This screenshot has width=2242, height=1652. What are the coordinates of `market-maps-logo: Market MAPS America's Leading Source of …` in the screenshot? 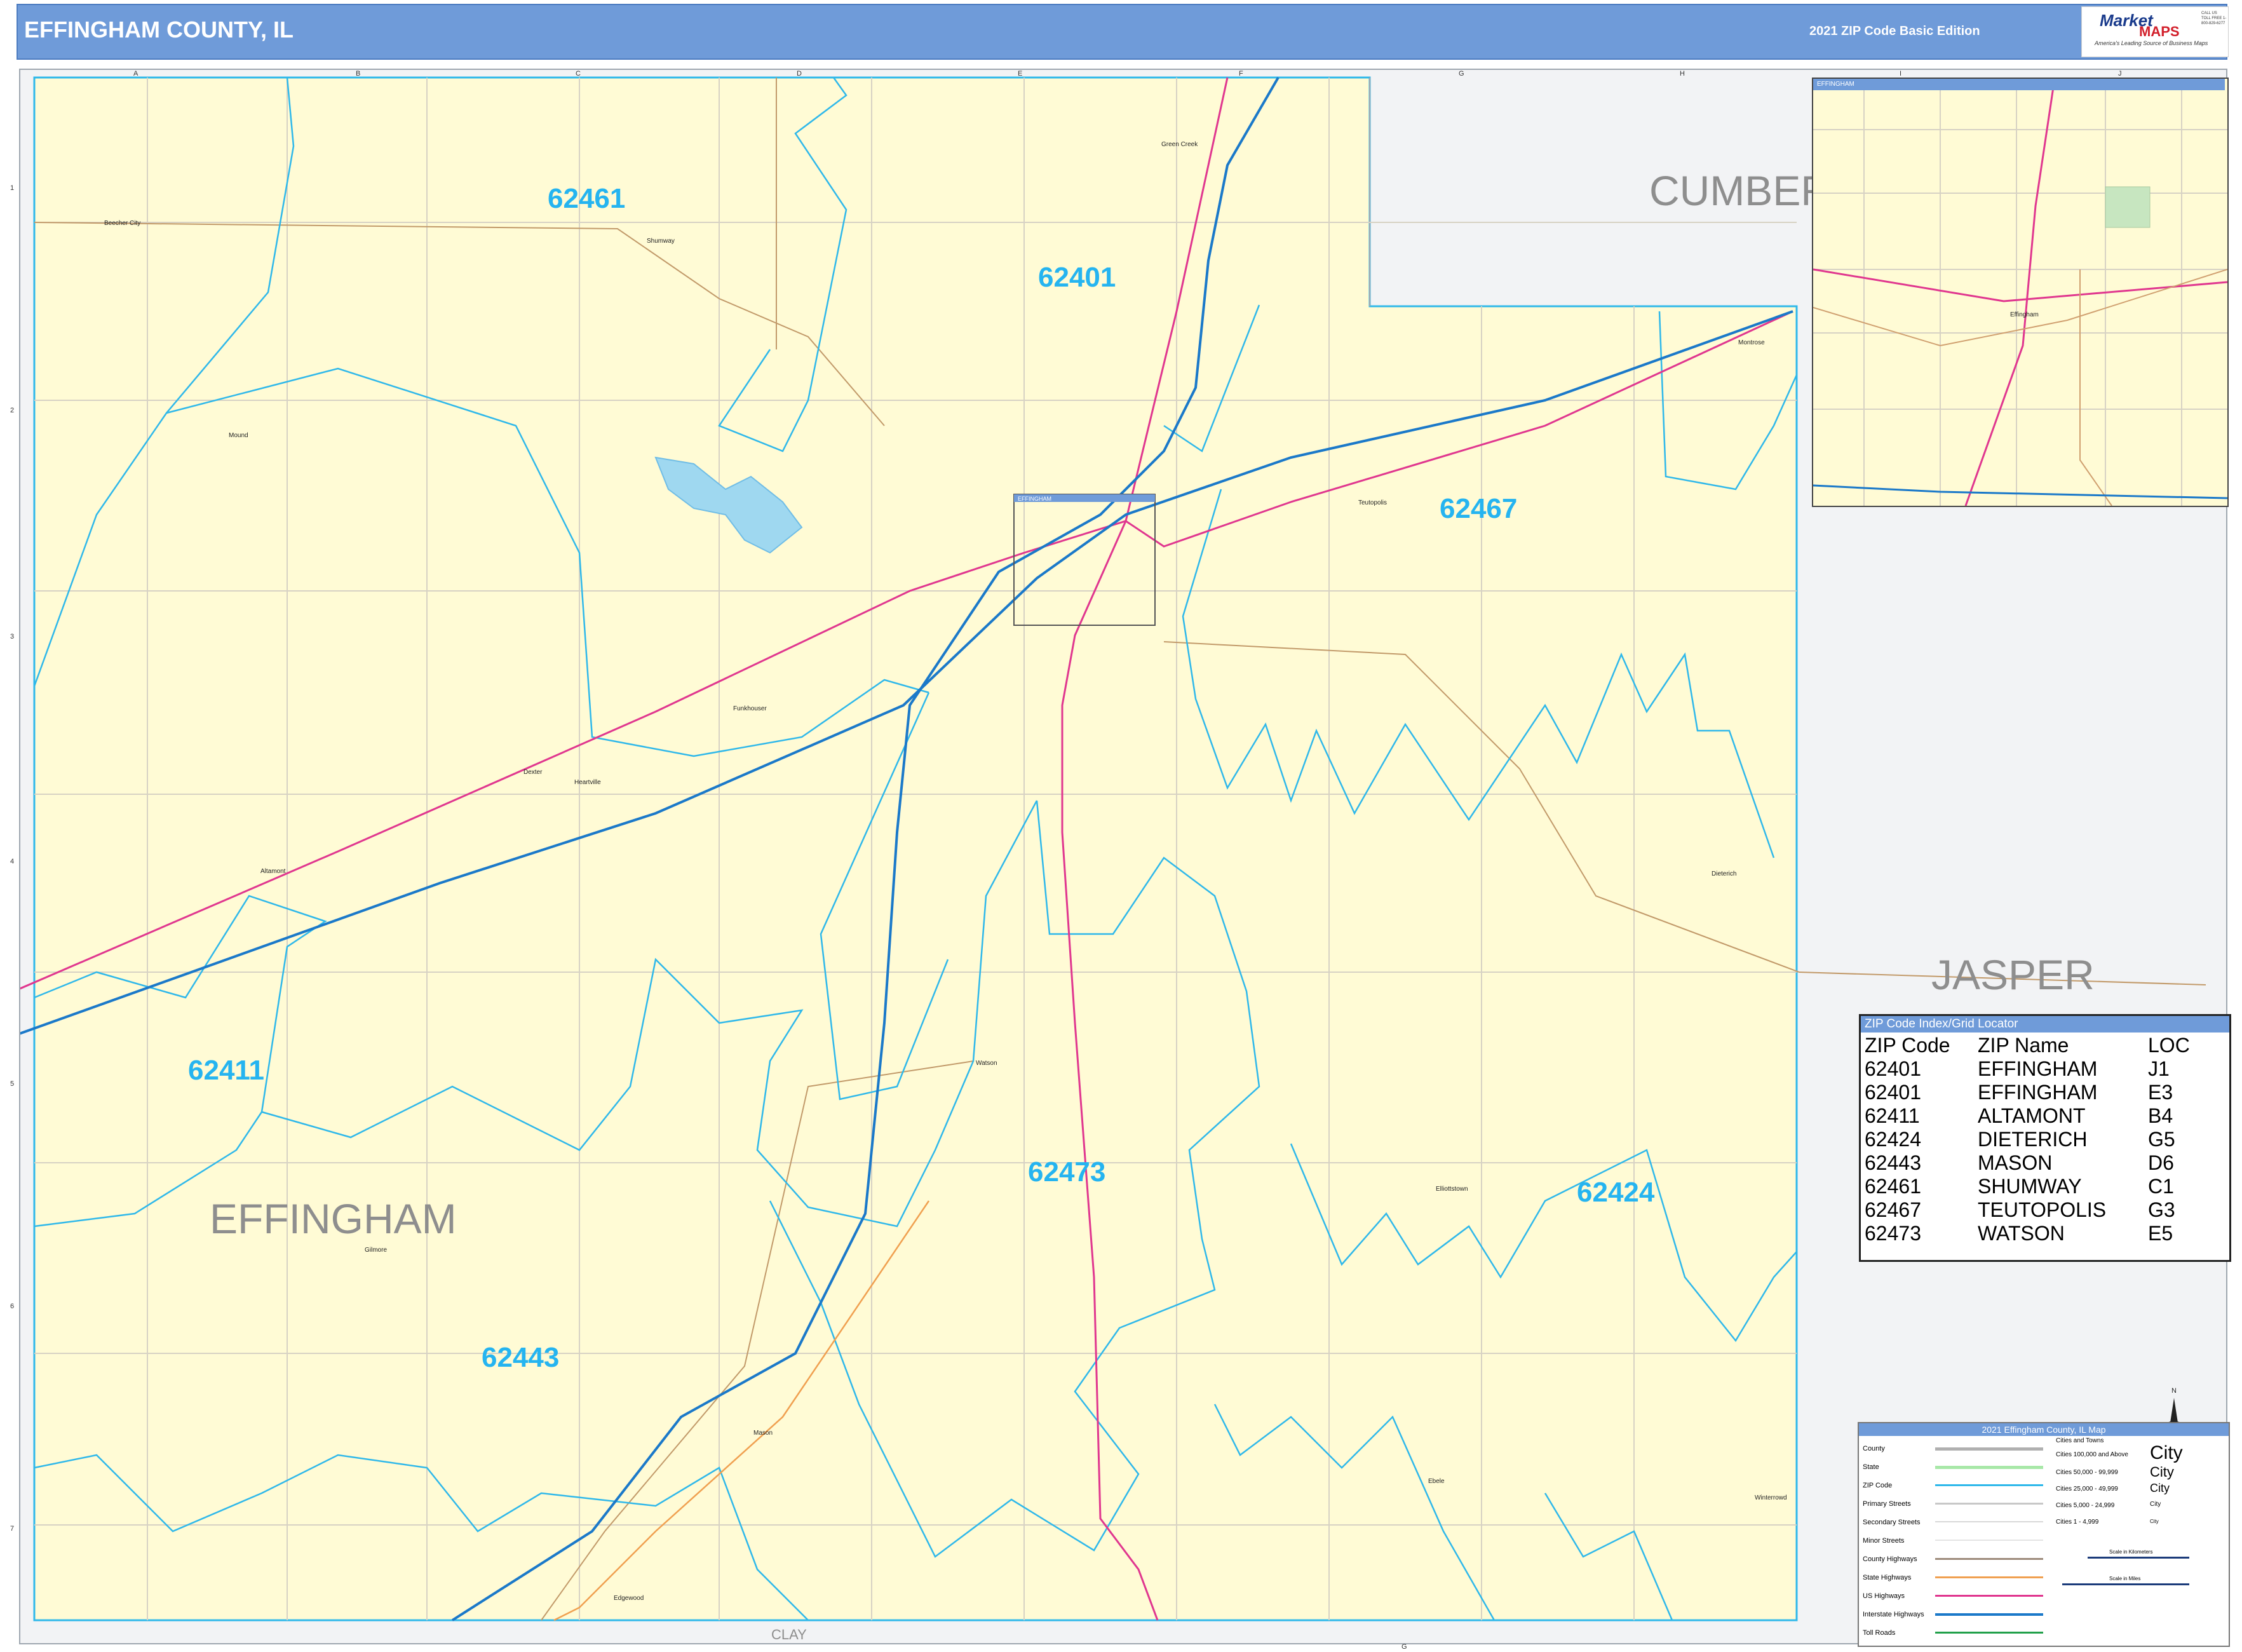 It's located at (2155, 32).